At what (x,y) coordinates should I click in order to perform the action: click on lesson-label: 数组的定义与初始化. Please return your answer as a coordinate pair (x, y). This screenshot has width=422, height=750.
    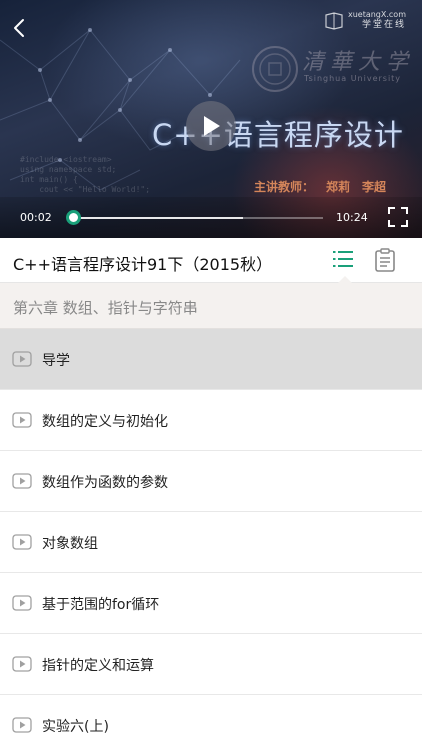
    Looking at the image, I should click on (105, 422).